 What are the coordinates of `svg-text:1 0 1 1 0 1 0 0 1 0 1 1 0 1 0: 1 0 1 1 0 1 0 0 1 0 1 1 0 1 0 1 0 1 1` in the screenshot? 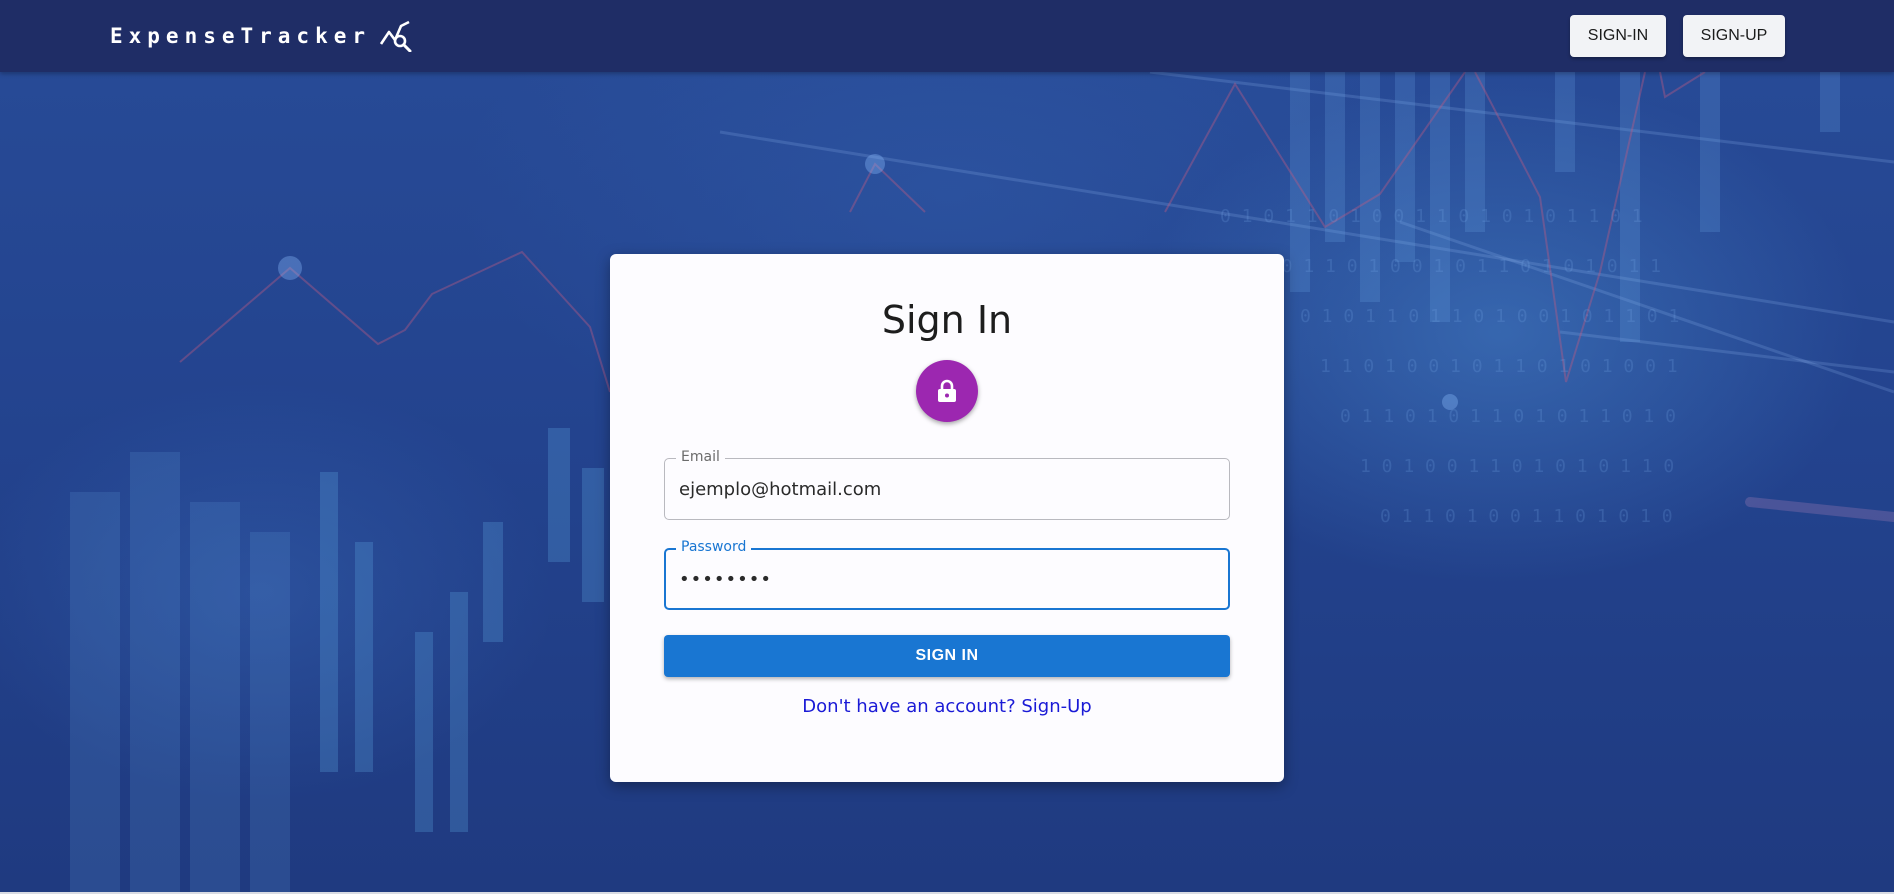 It's located at (1460, 266).